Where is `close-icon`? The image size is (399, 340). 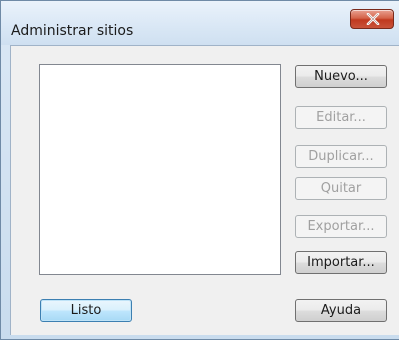
close-icon is located at coordinates (373, 19).